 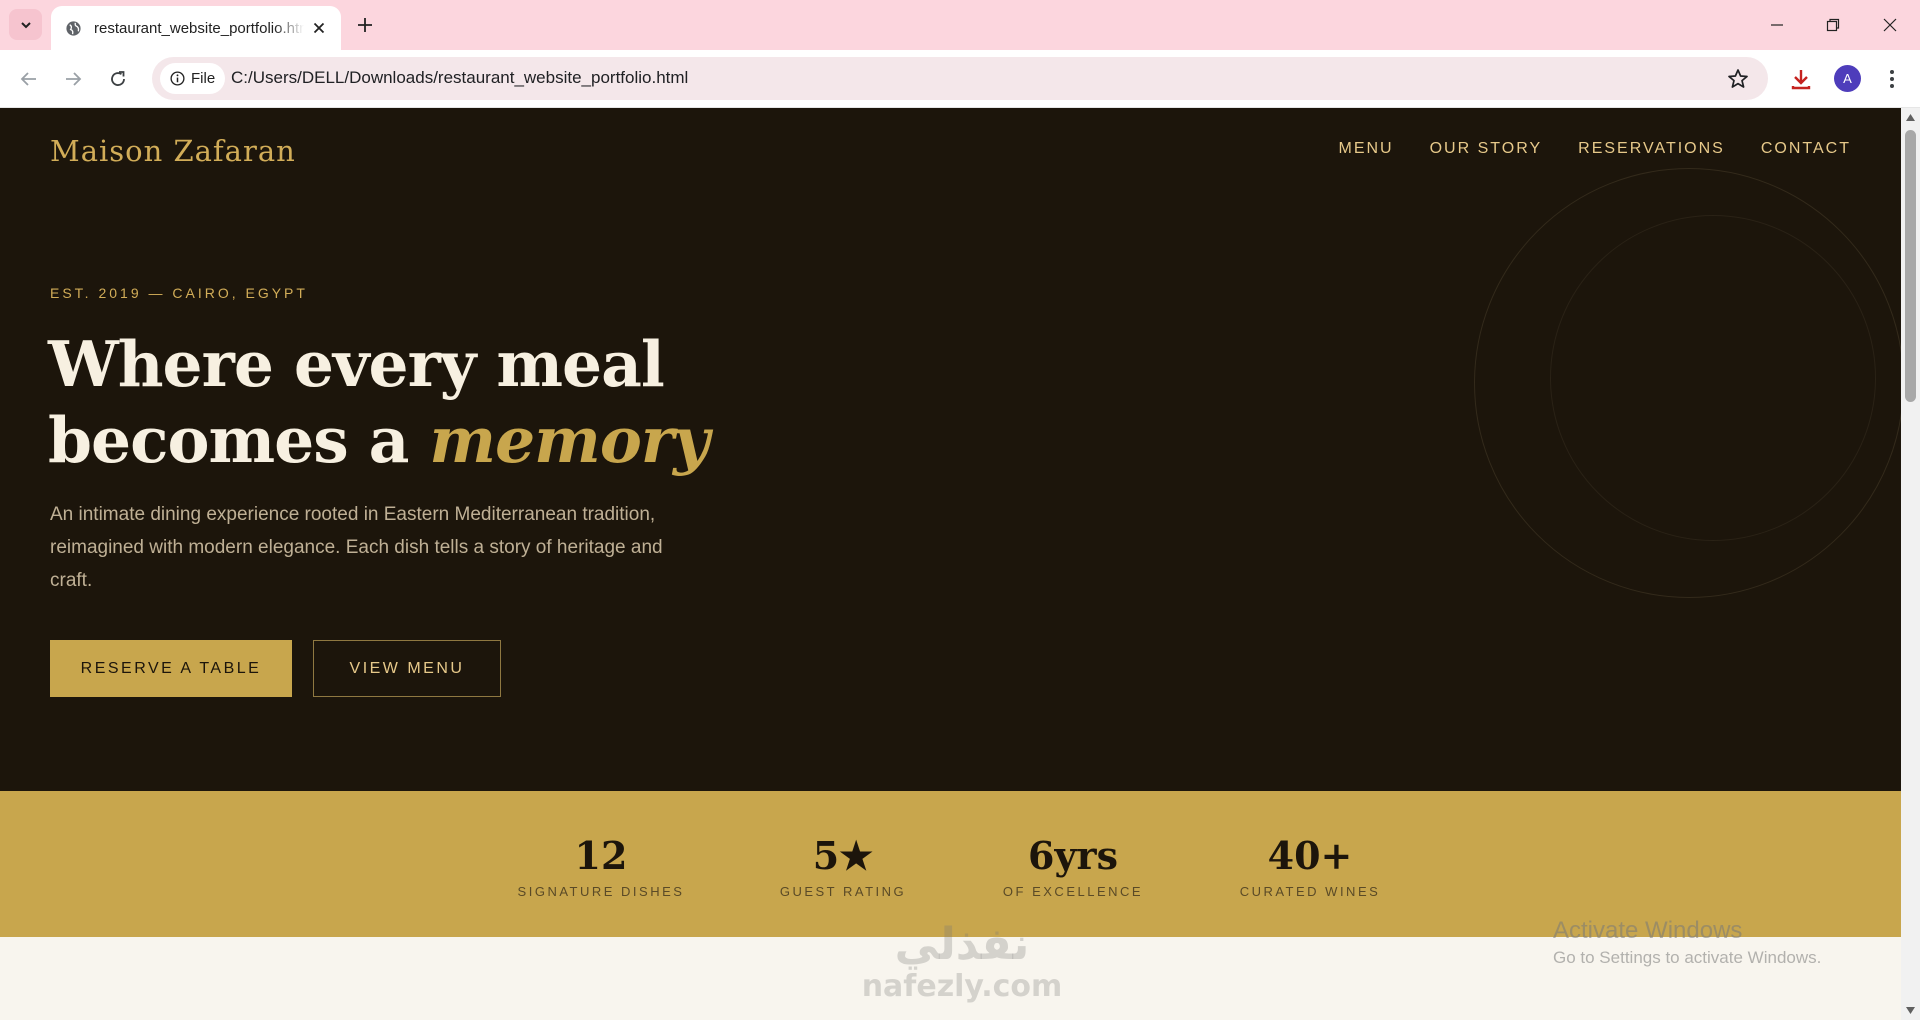 What do you see at coordinates (179, 293) in the screenshot?
I see `hero-eyebrow: EST. 2019 — CAIRO, EGYPT` at bounding box center [179, 293].